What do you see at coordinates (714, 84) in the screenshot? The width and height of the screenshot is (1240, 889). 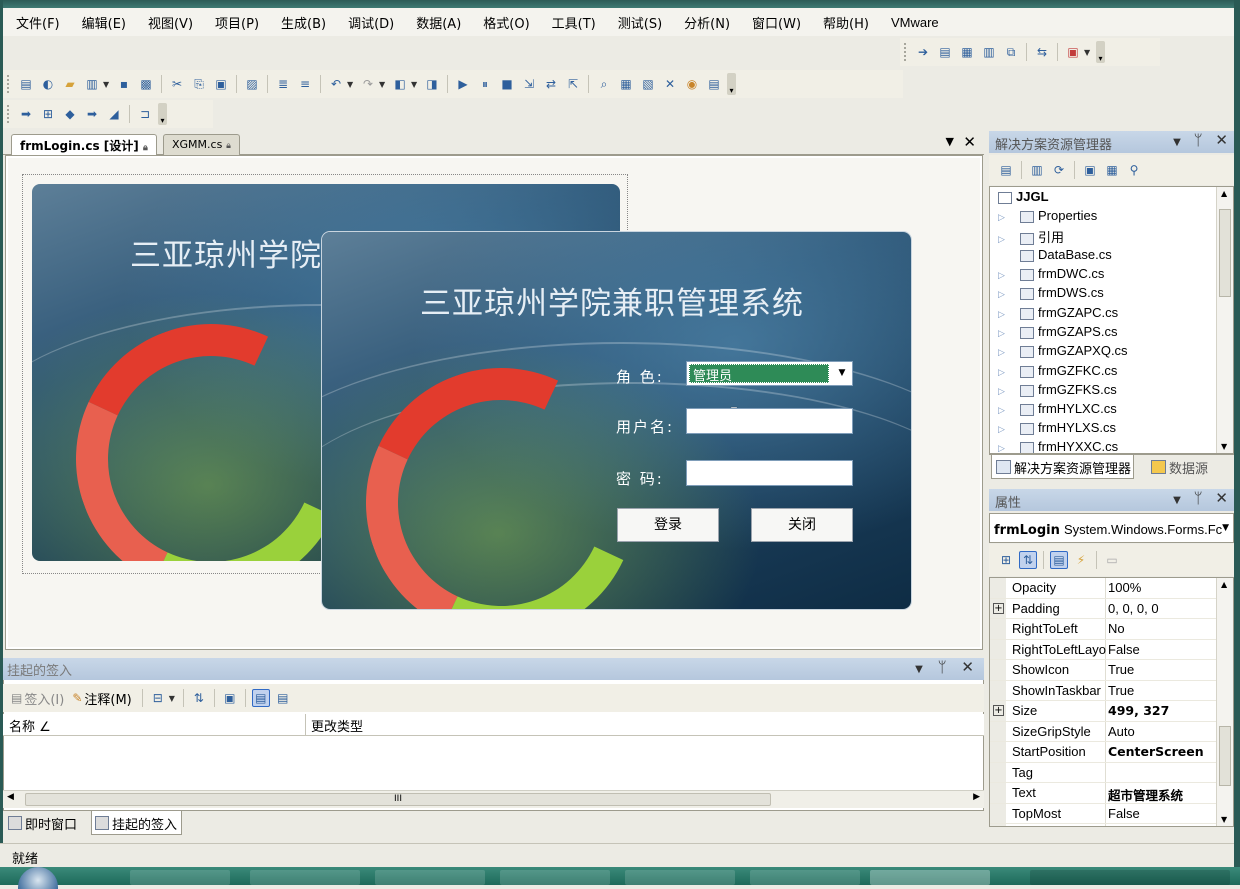 I see `start-page-icon: ▤` at bounding box center [714, 84].